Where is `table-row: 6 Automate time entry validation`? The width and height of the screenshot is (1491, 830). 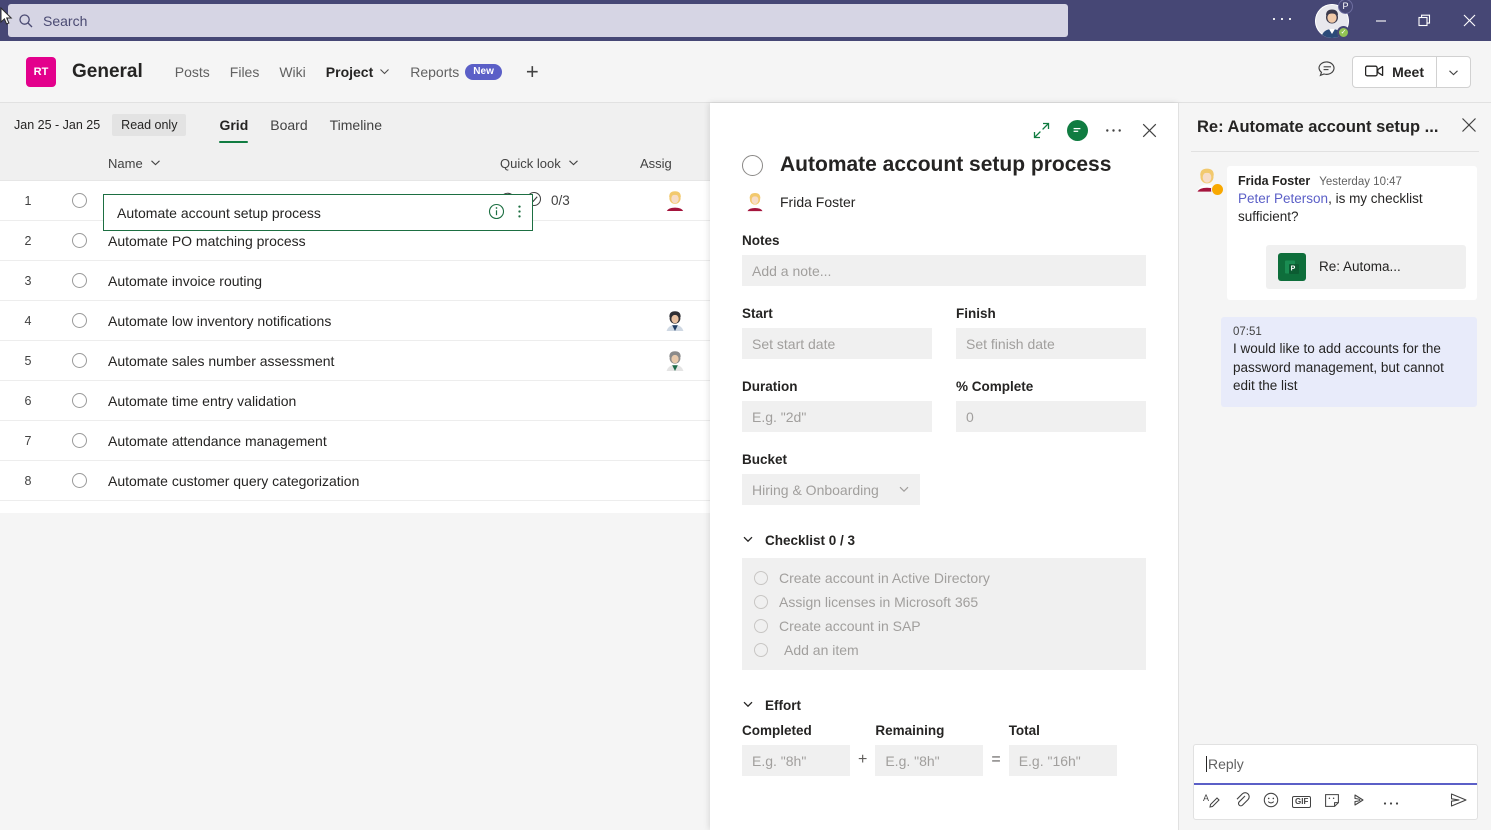 table-row: 6 Automate time entry validation is located at coordinates (355, 401).